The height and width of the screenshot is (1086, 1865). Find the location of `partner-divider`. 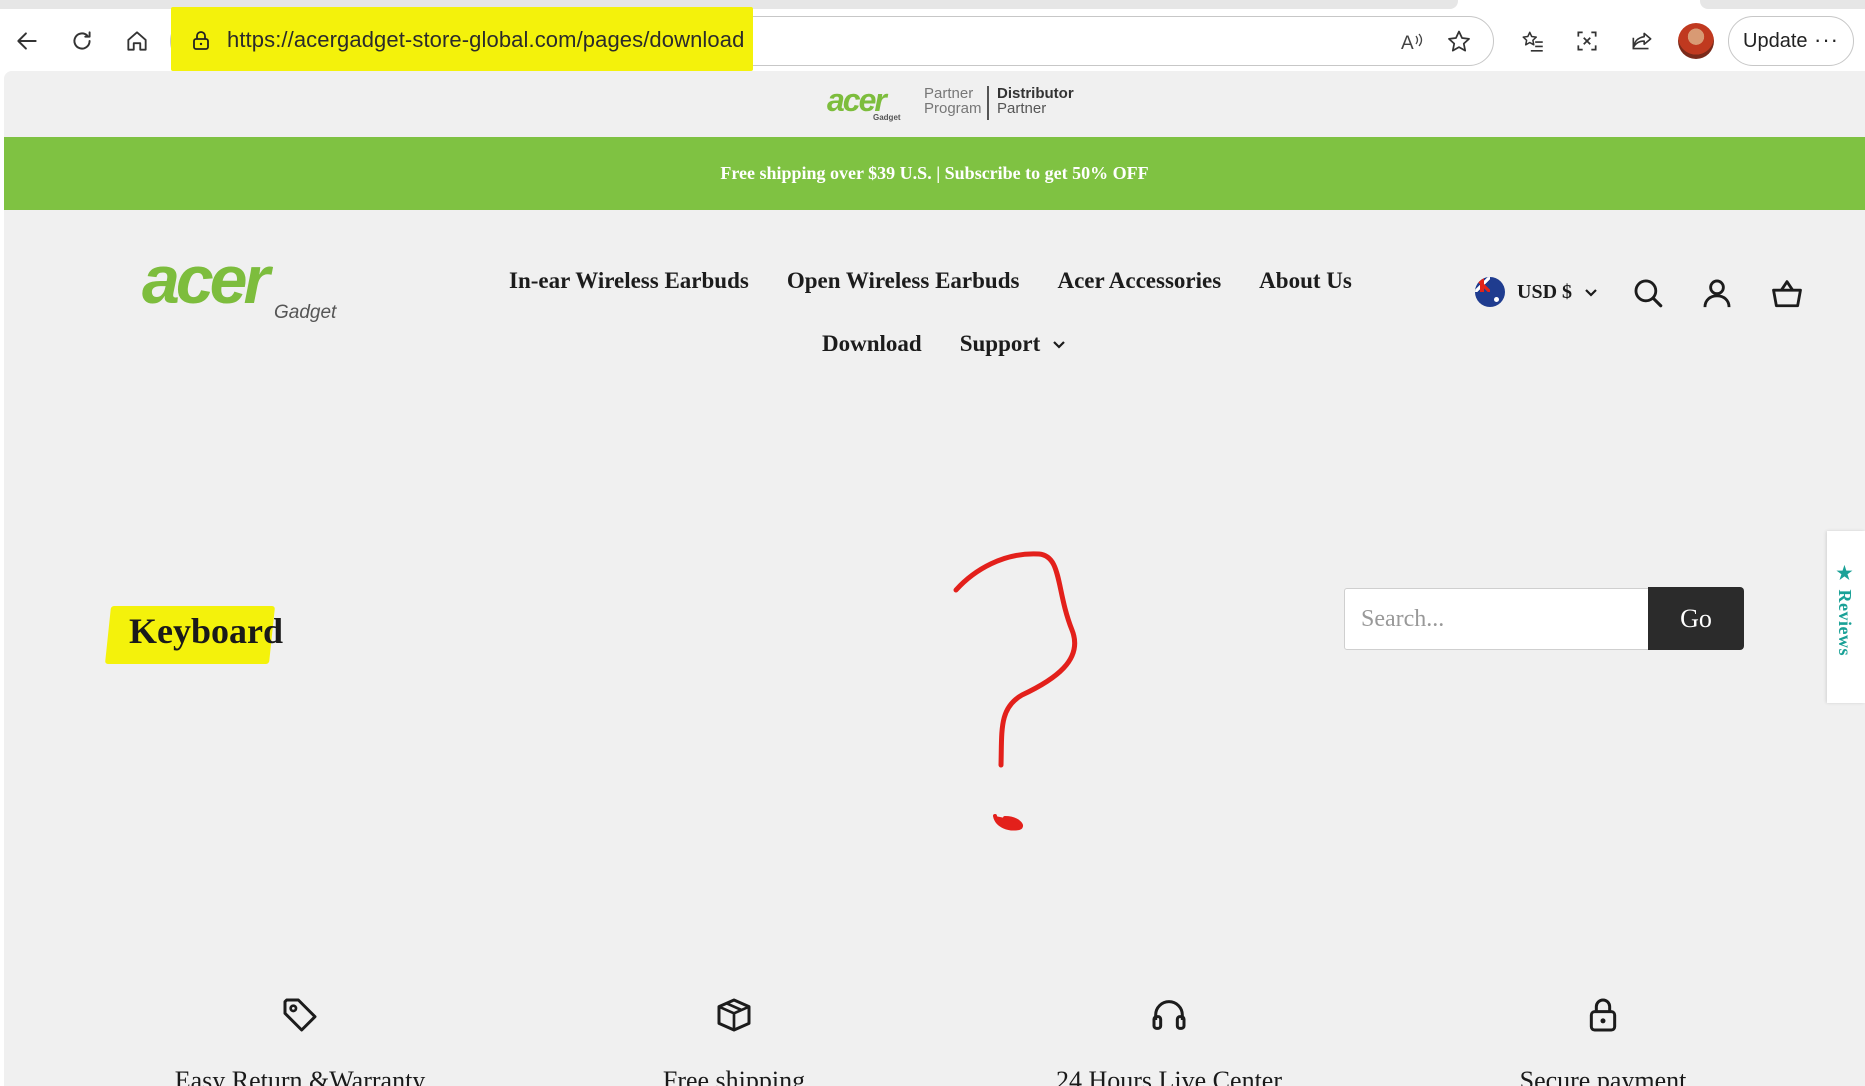

partner-divider is located at coordinates (988, 103).